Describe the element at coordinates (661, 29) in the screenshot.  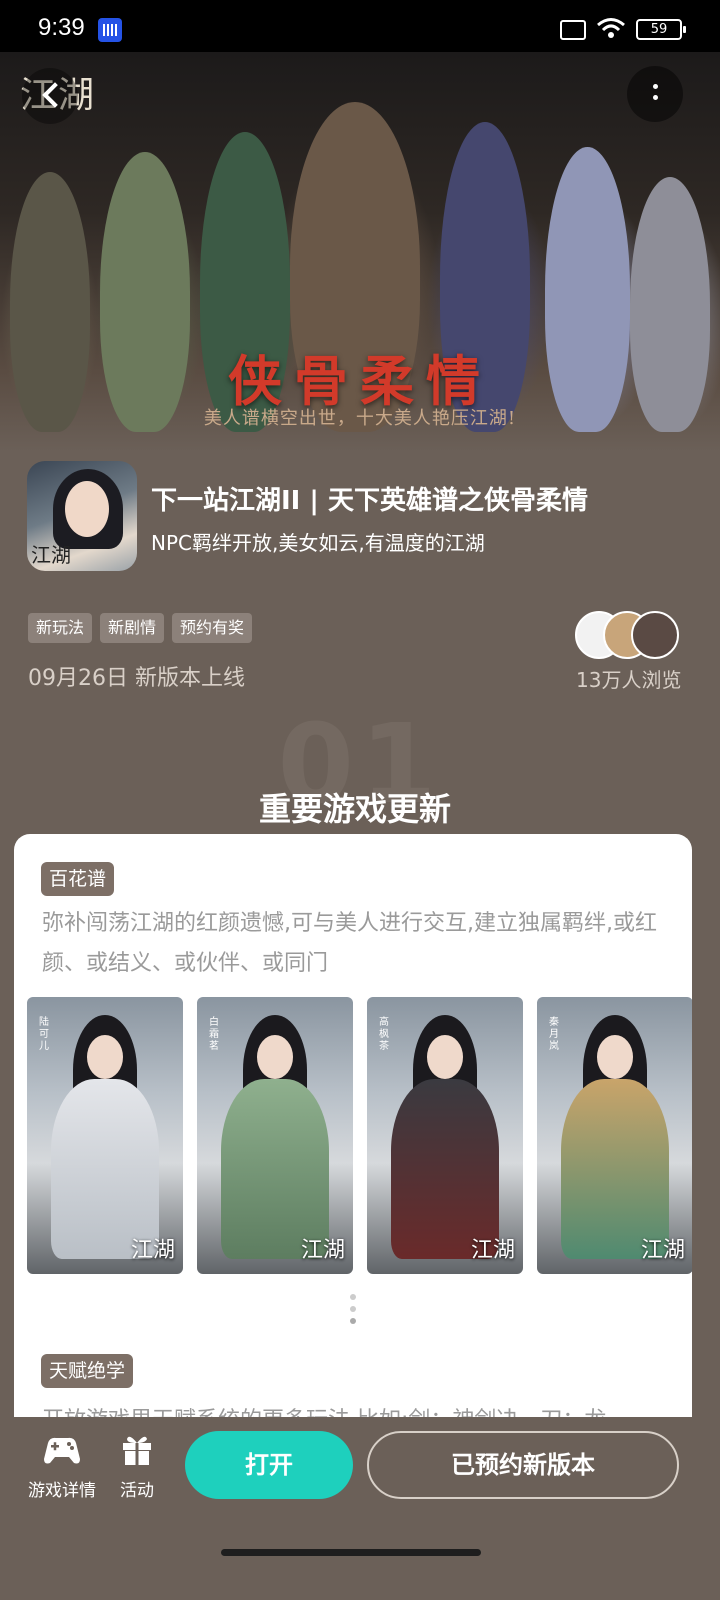
I see `battery-icon: 59` at that location.